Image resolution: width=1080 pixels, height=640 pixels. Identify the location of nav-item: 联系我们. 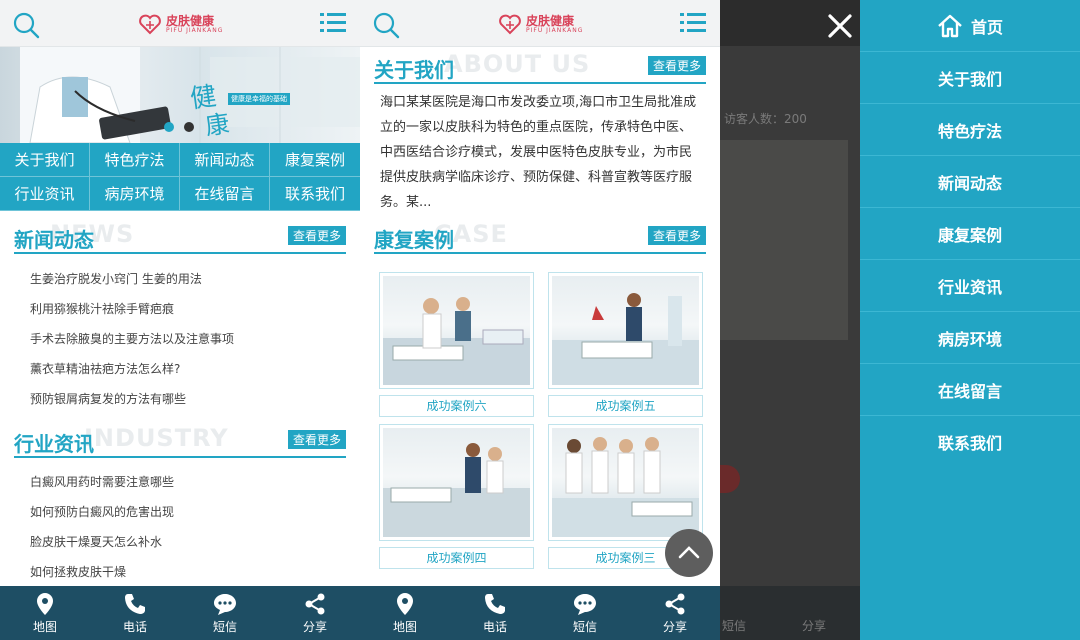
(315, 194).